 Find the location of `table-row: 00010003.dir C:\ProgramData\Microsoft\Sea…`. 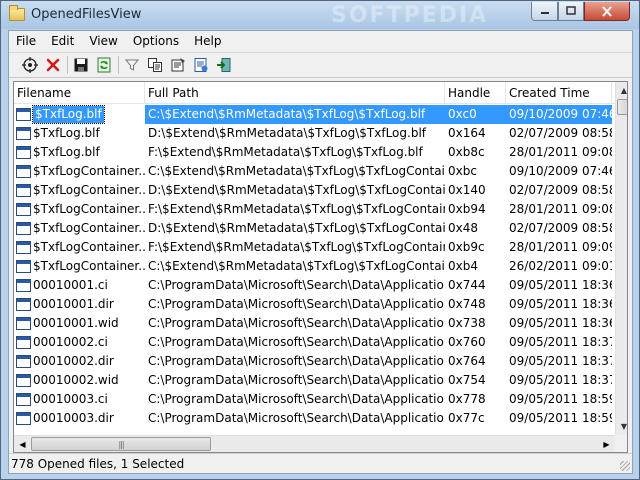

table-row: 00010003.dir C:\ProgramData\Microsoft\Sea… is located at coordinates (314, 418).